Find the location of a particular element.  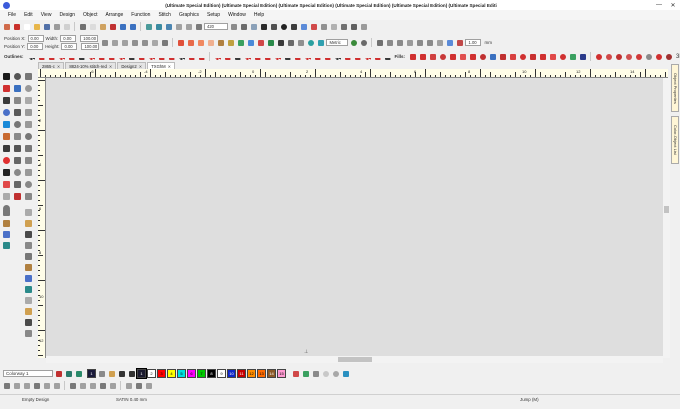

zoom-window-button is located at coordinates (233, 26).